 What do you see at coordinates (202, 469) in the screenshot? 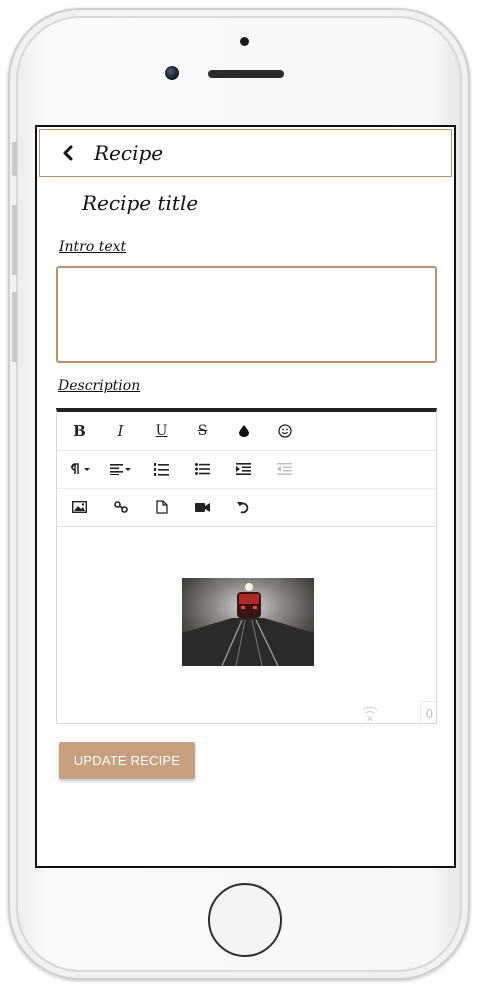
I see `unordered-list-icon` at bounding box center [202, 469].